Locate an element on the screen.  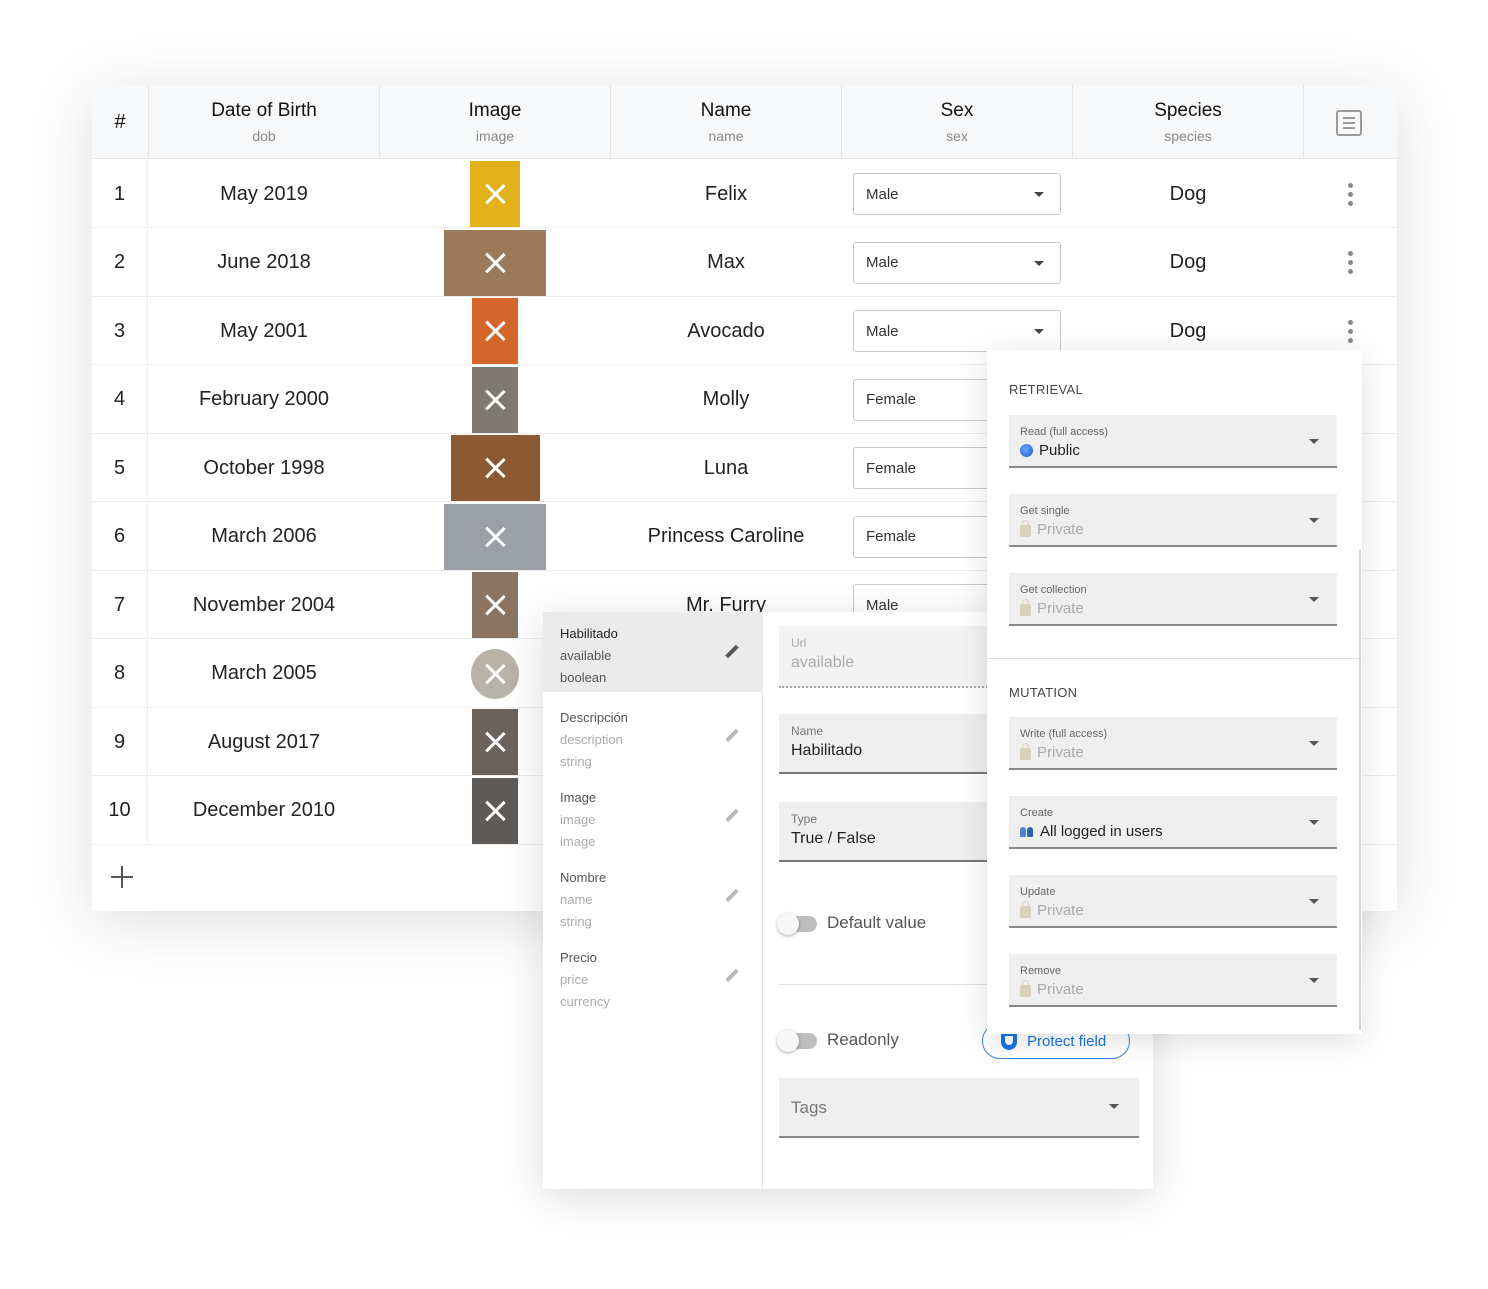
property-item: Habilitado available boolean is located at coordinates (653, 652).